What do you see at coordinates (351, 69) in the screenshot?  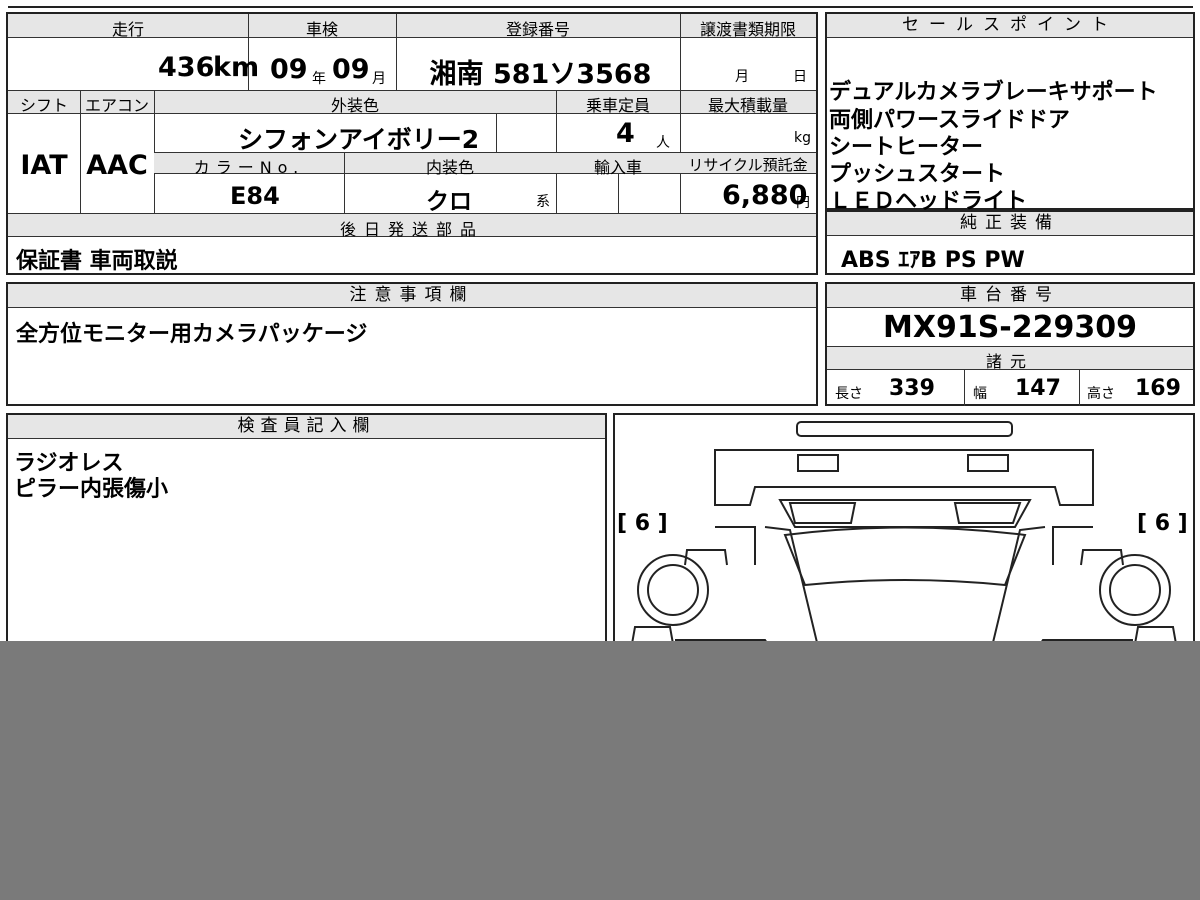 I see `inspection-month: 09` at bounding box center [351, 69].